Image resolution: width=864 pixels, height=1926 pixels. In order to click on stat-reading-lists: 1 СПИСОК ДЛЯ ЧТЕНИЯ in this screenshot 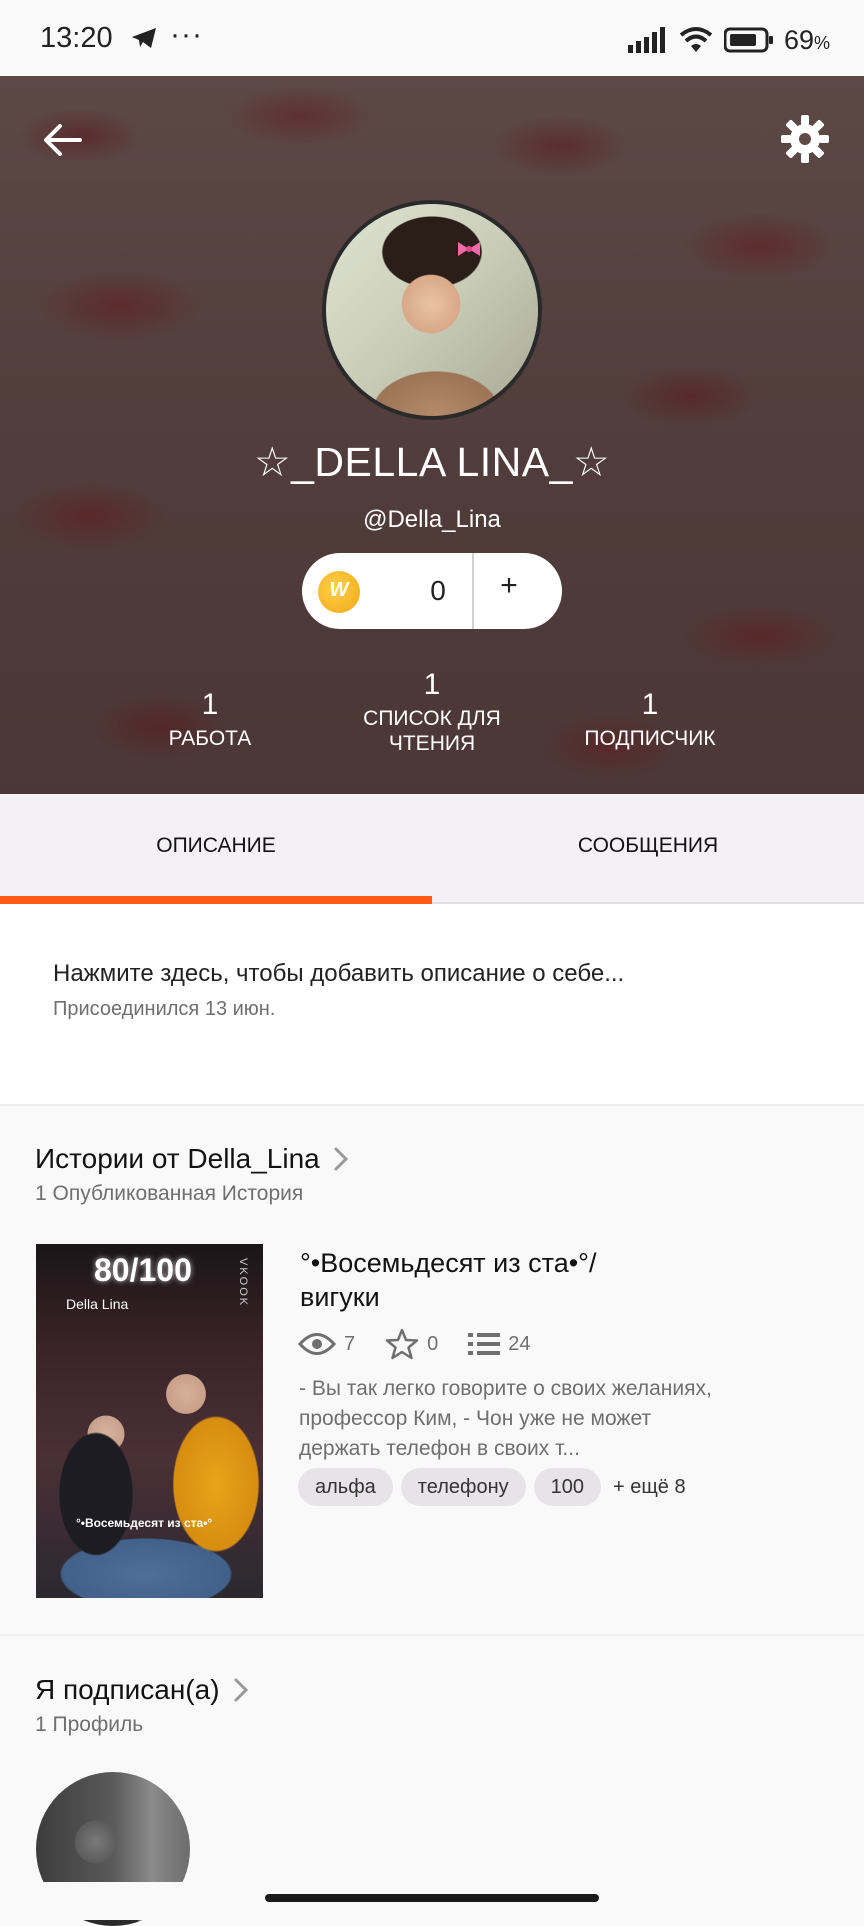, I will do `click(432, 712)`.